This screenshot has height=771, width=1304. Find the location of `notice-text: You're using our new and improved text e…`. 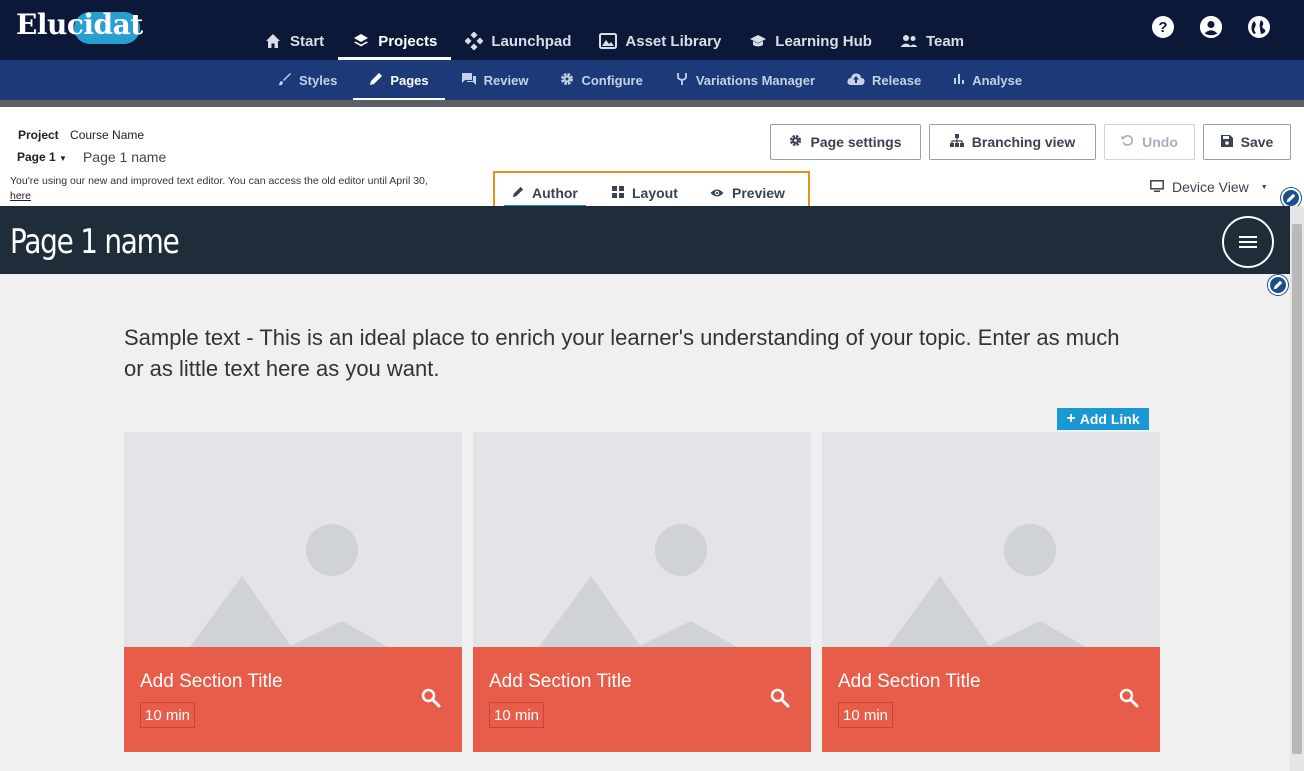

notice-text: You're using our new and improved text e… is located at coordinates (219, 181).